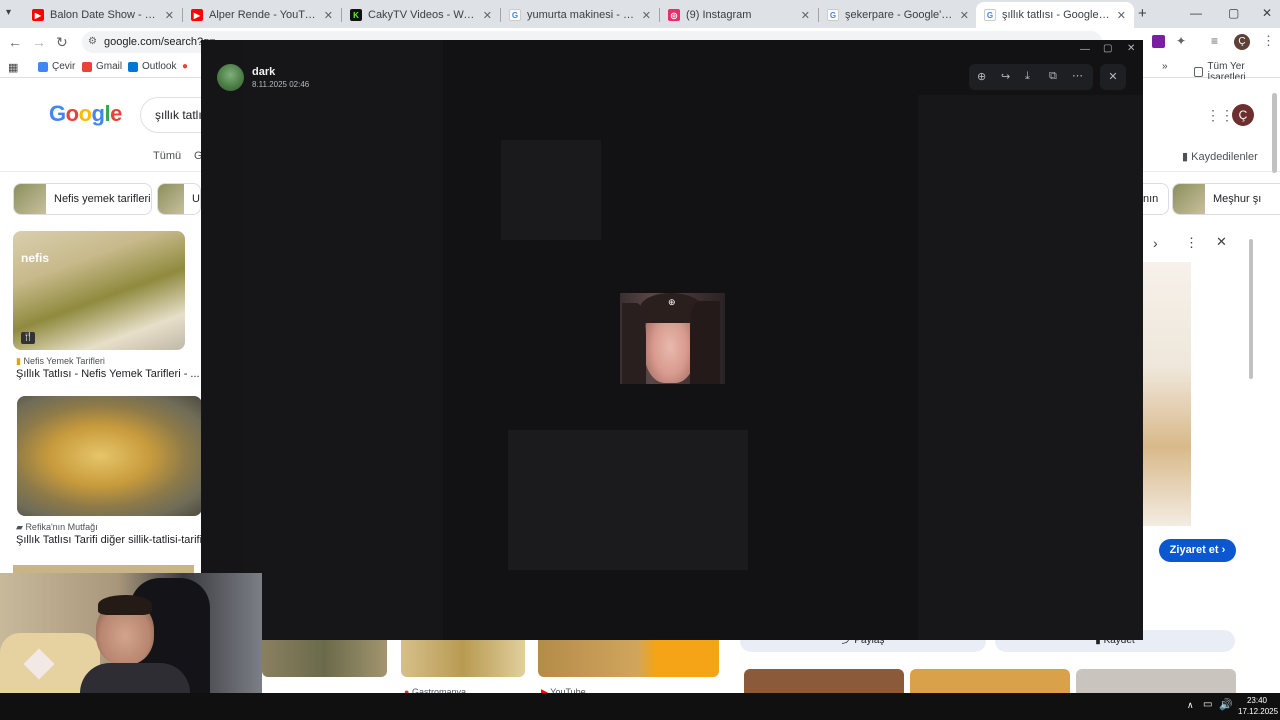 Image resolution: width=1280 pixels, height=720 pixels. Describe the element at coordinates (1257, 700) in the screenshot. I see `clock-time: 23:40` at that location.